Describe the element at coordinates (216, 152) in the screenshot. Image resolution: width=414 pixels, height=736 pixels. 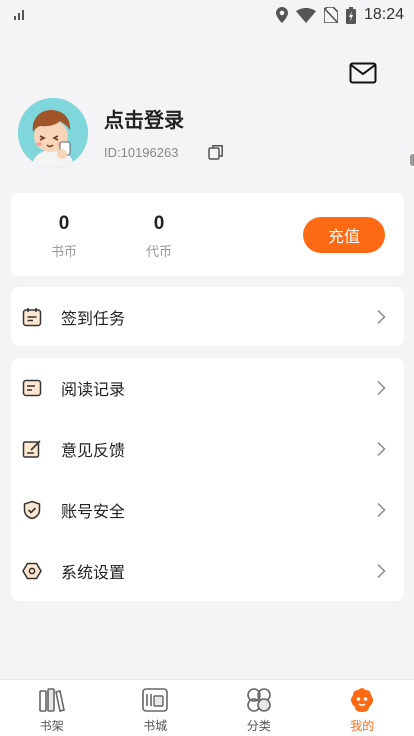
I see `copy-icon` at that location.